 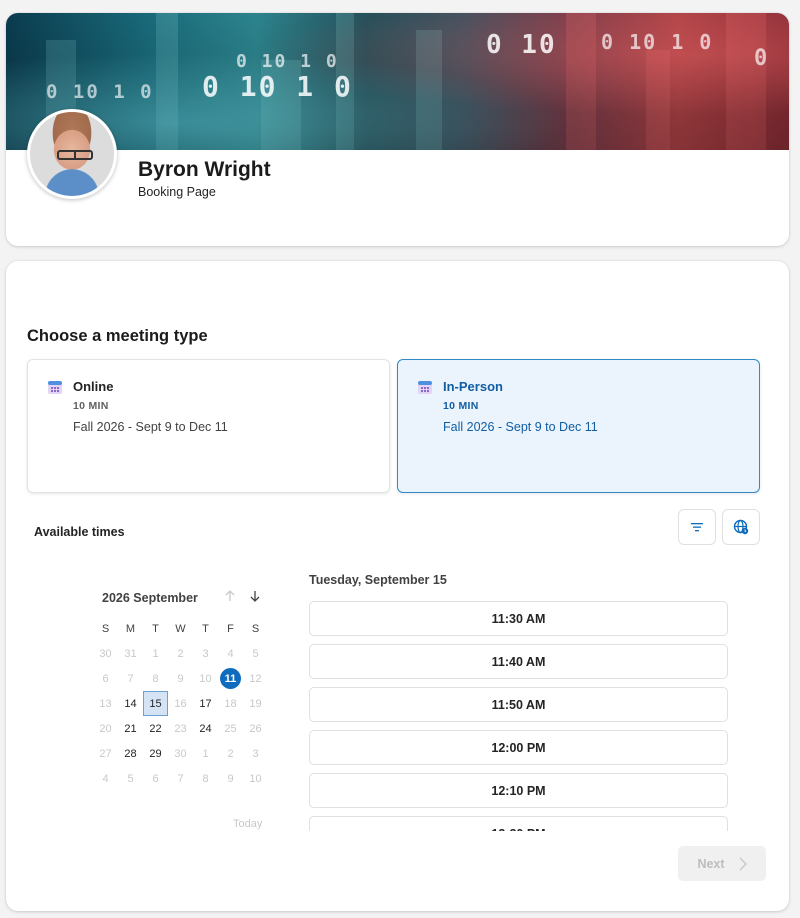 I want to click on previous-month-button, so click(x=230, y=596).